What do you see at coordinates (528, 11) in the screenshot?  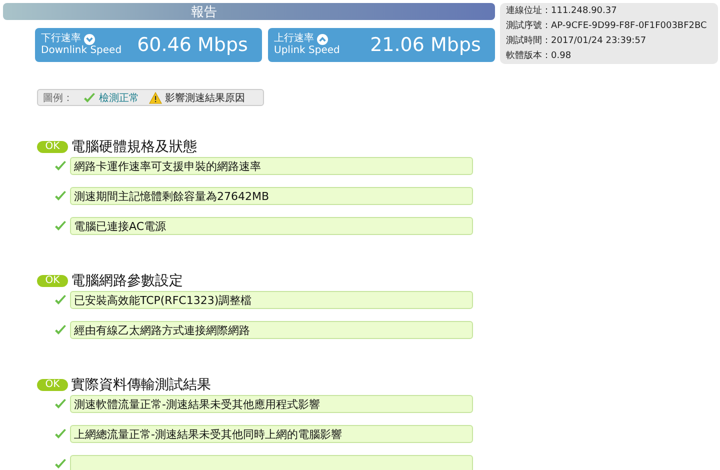 I see `info-label: 連線位址：` at bounding box center [528, 11].